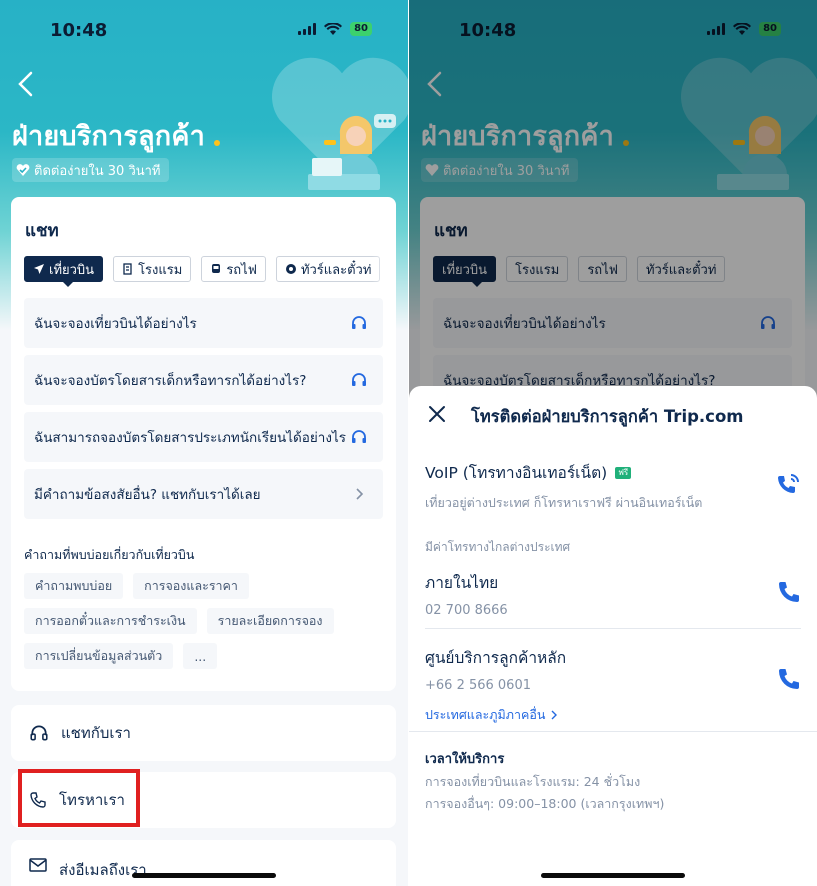  I want to click on faq-chip: การจองและราคา, so click(191, 586).